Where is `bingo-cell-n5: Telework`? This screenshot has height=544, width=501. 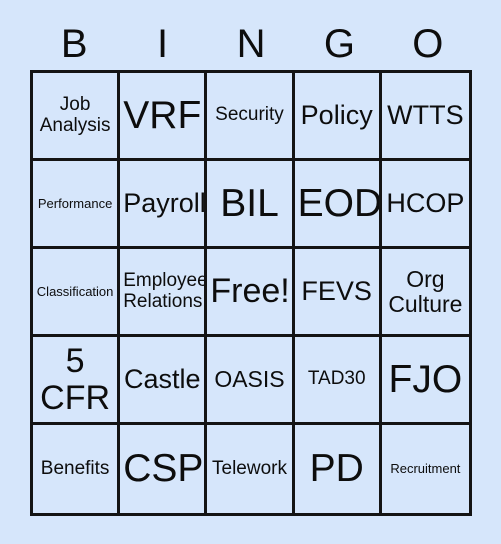
bingo-cell-n5: Telework is located at coordinates (251, 469).